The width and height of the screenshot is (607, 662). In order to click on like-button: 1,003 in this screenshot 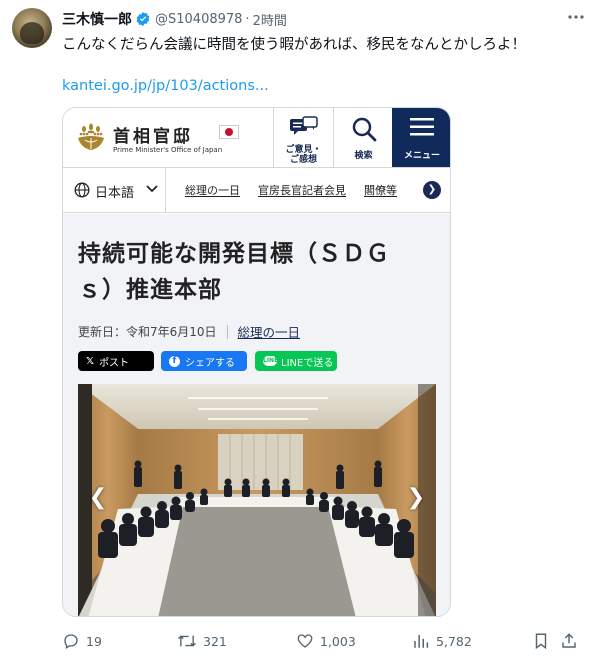, I will do `click(326, 641)`.